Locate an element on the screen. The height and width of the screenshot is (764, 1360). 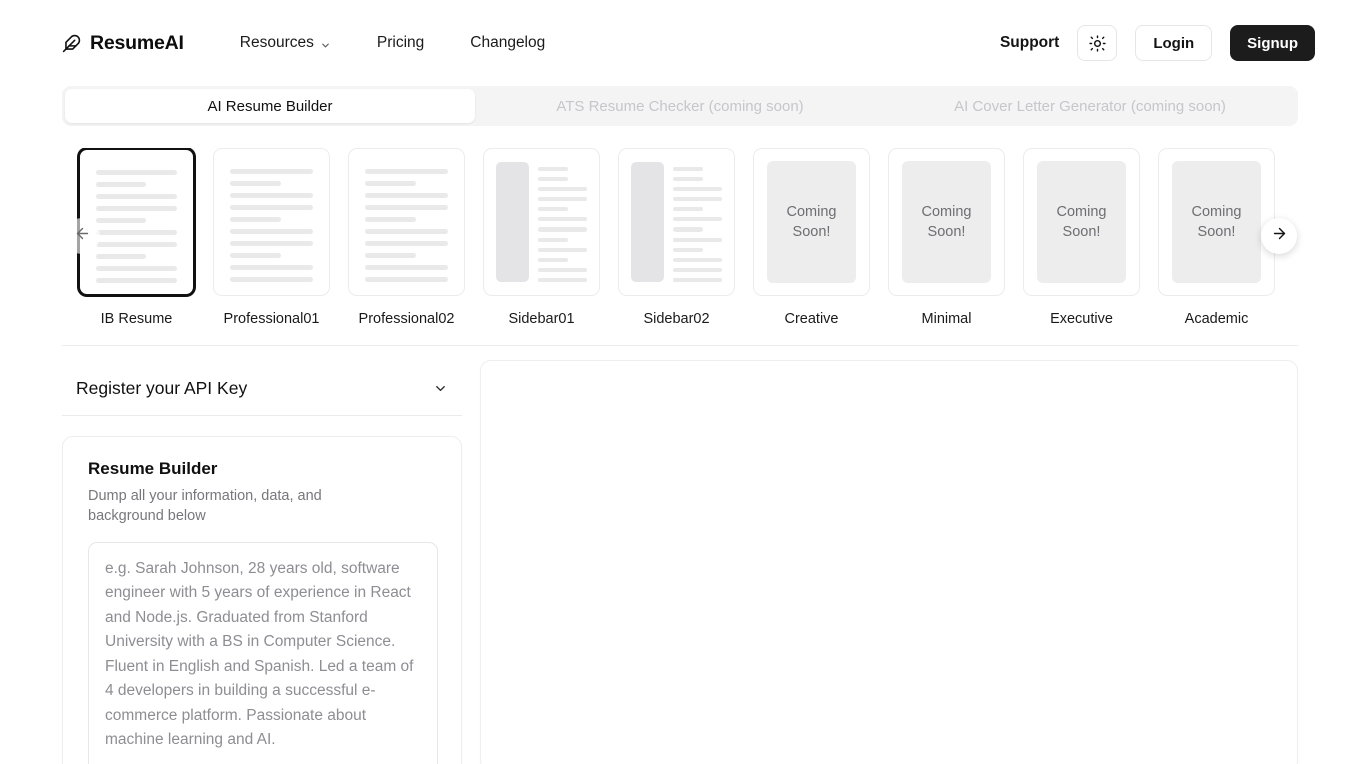
template-thumb-minimal: Coming Soon! is located at coordinates (946, 222).